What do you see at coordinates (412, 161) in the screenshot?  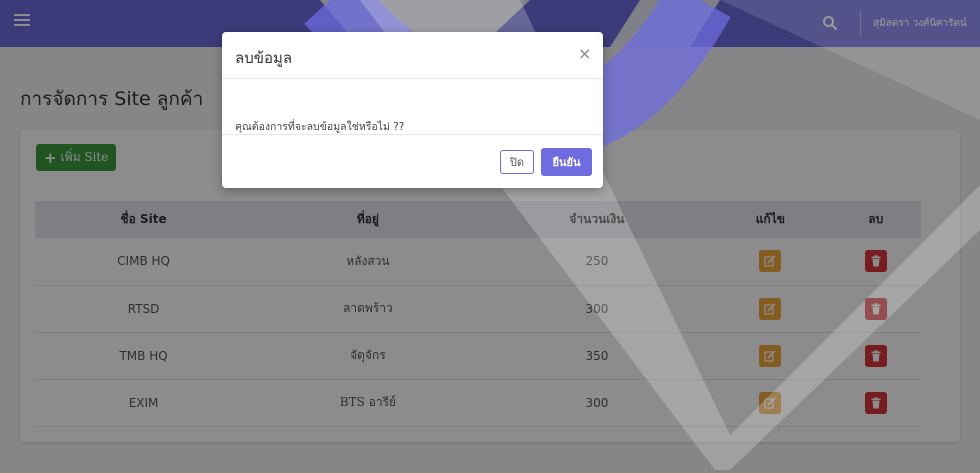 I see `modal-footer: ปิด ยืนยัน` at bounding box center [412, 161].